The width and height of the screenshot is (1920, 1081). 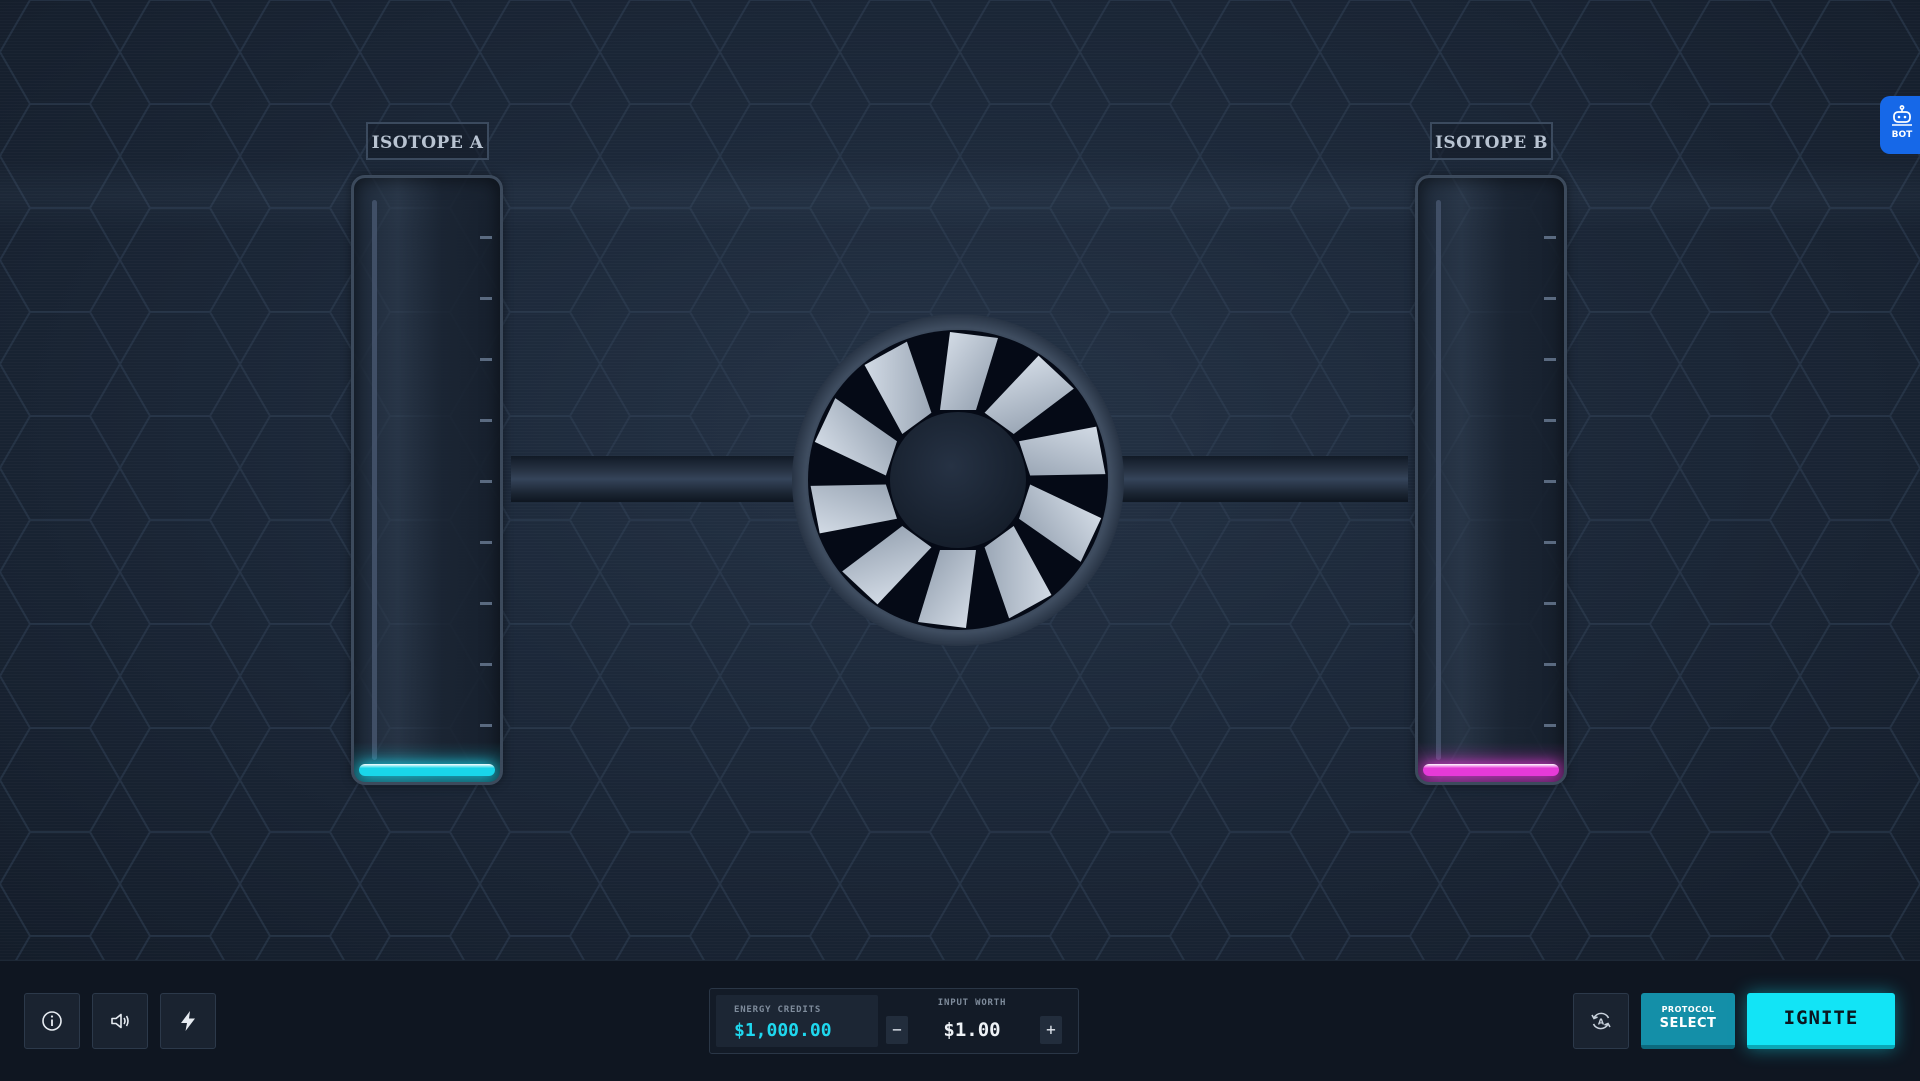 What do you see at coordinates (1688, 1023) in the screenshot?
I see `protocol-select-label: SELECT` at bounding box center [1688, 1023].